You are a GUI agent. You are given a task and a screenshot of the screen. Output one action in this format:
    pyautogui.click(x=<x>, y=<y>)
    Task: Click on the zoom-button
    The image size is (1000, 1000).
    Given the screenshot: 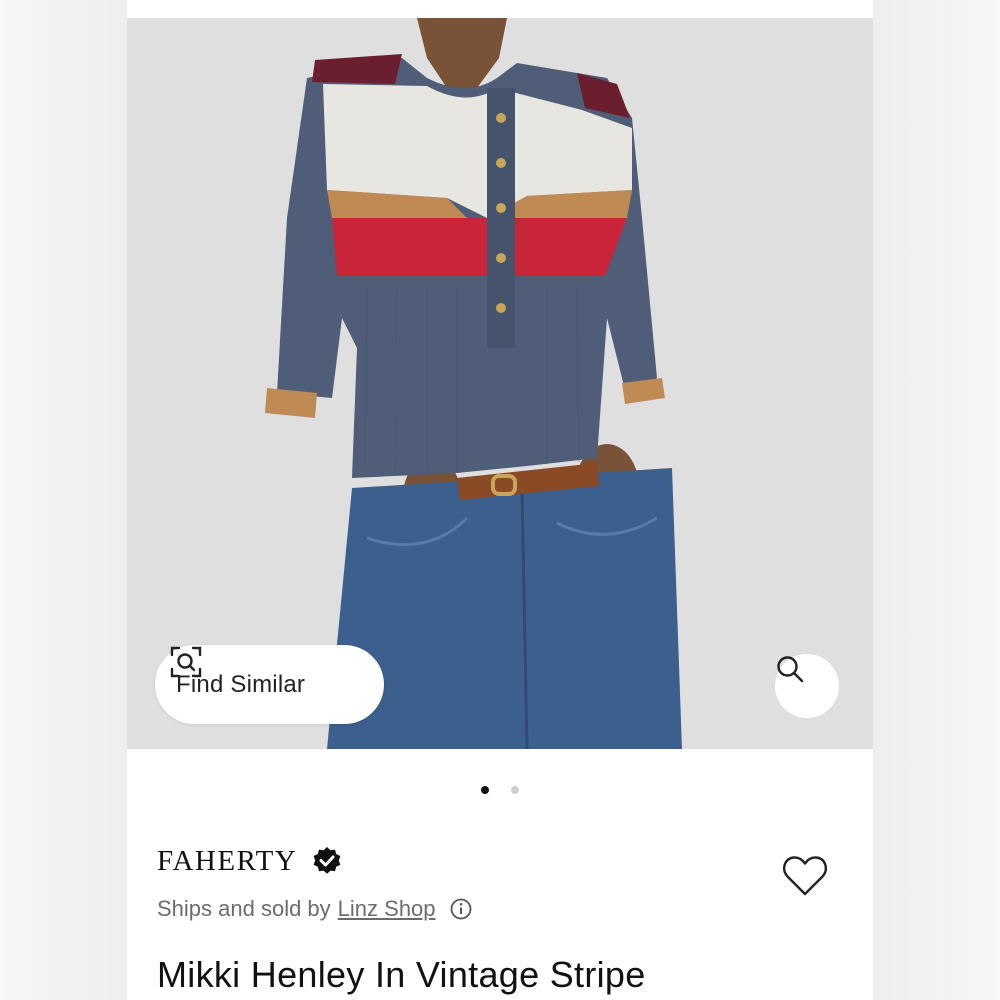 What is the action you would take?
    pyautogui.click(x=807, y=686)
    